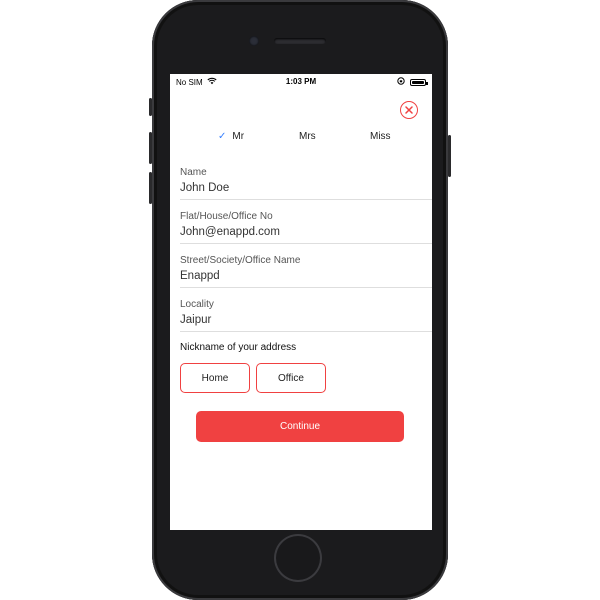 This screenshot has height=600, width=600. I want to click on nickname-home-button: Home, so click(215, 378).